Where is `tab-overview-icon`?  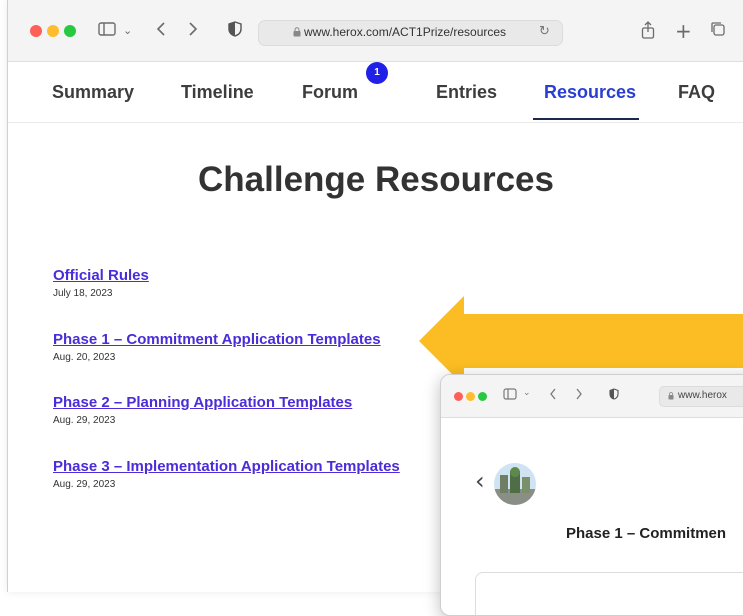 tab-overview-icon is located at coordinates (718, 31).